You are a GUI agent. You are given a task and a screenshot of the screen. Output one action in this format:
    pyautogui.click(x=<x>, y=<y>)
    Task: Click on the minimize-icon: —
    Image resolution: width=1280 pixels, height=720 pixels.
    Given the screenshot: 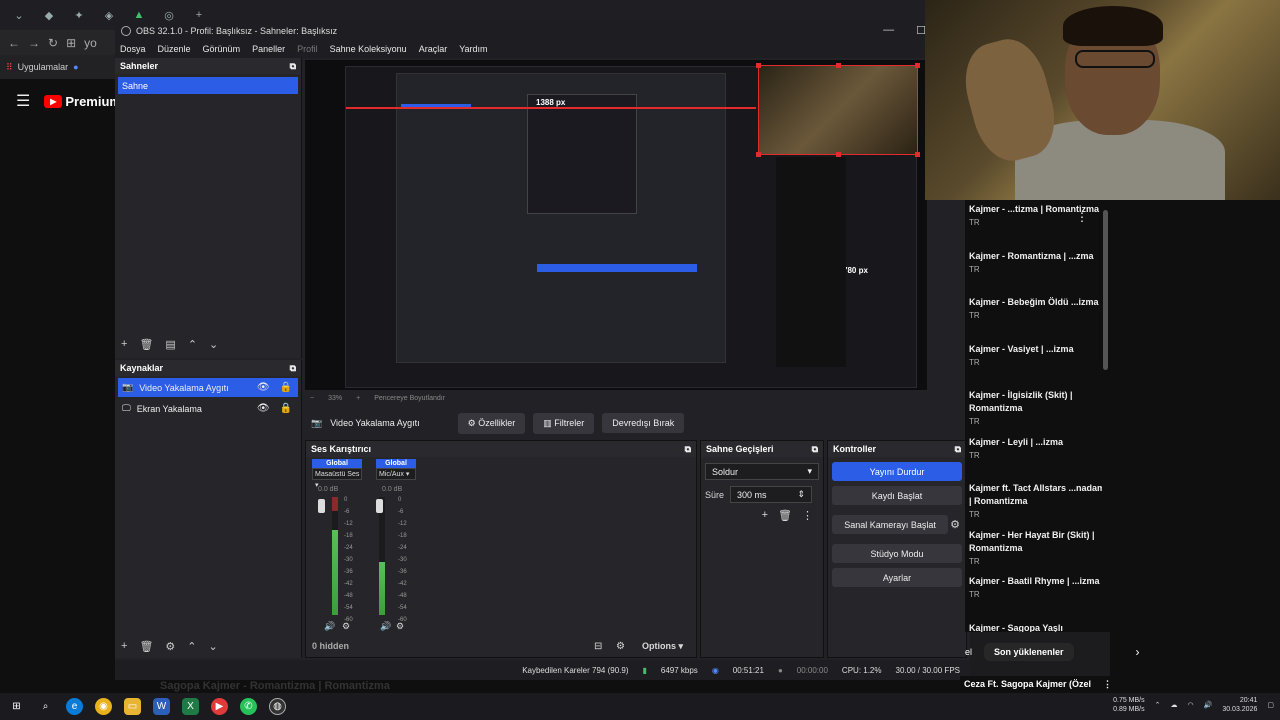 What is the action you would take?
    pyautogui.click(x=888, y=30)
    